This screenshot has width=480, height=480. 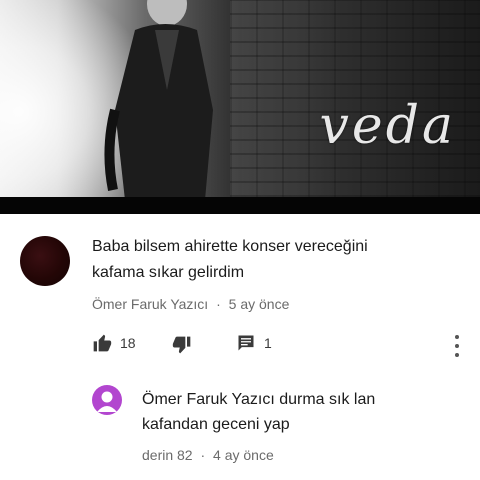 What do you see at coordinates (114, 343) in the screenshot?
I see `like-button: 18` at bounding box center [114, 343].